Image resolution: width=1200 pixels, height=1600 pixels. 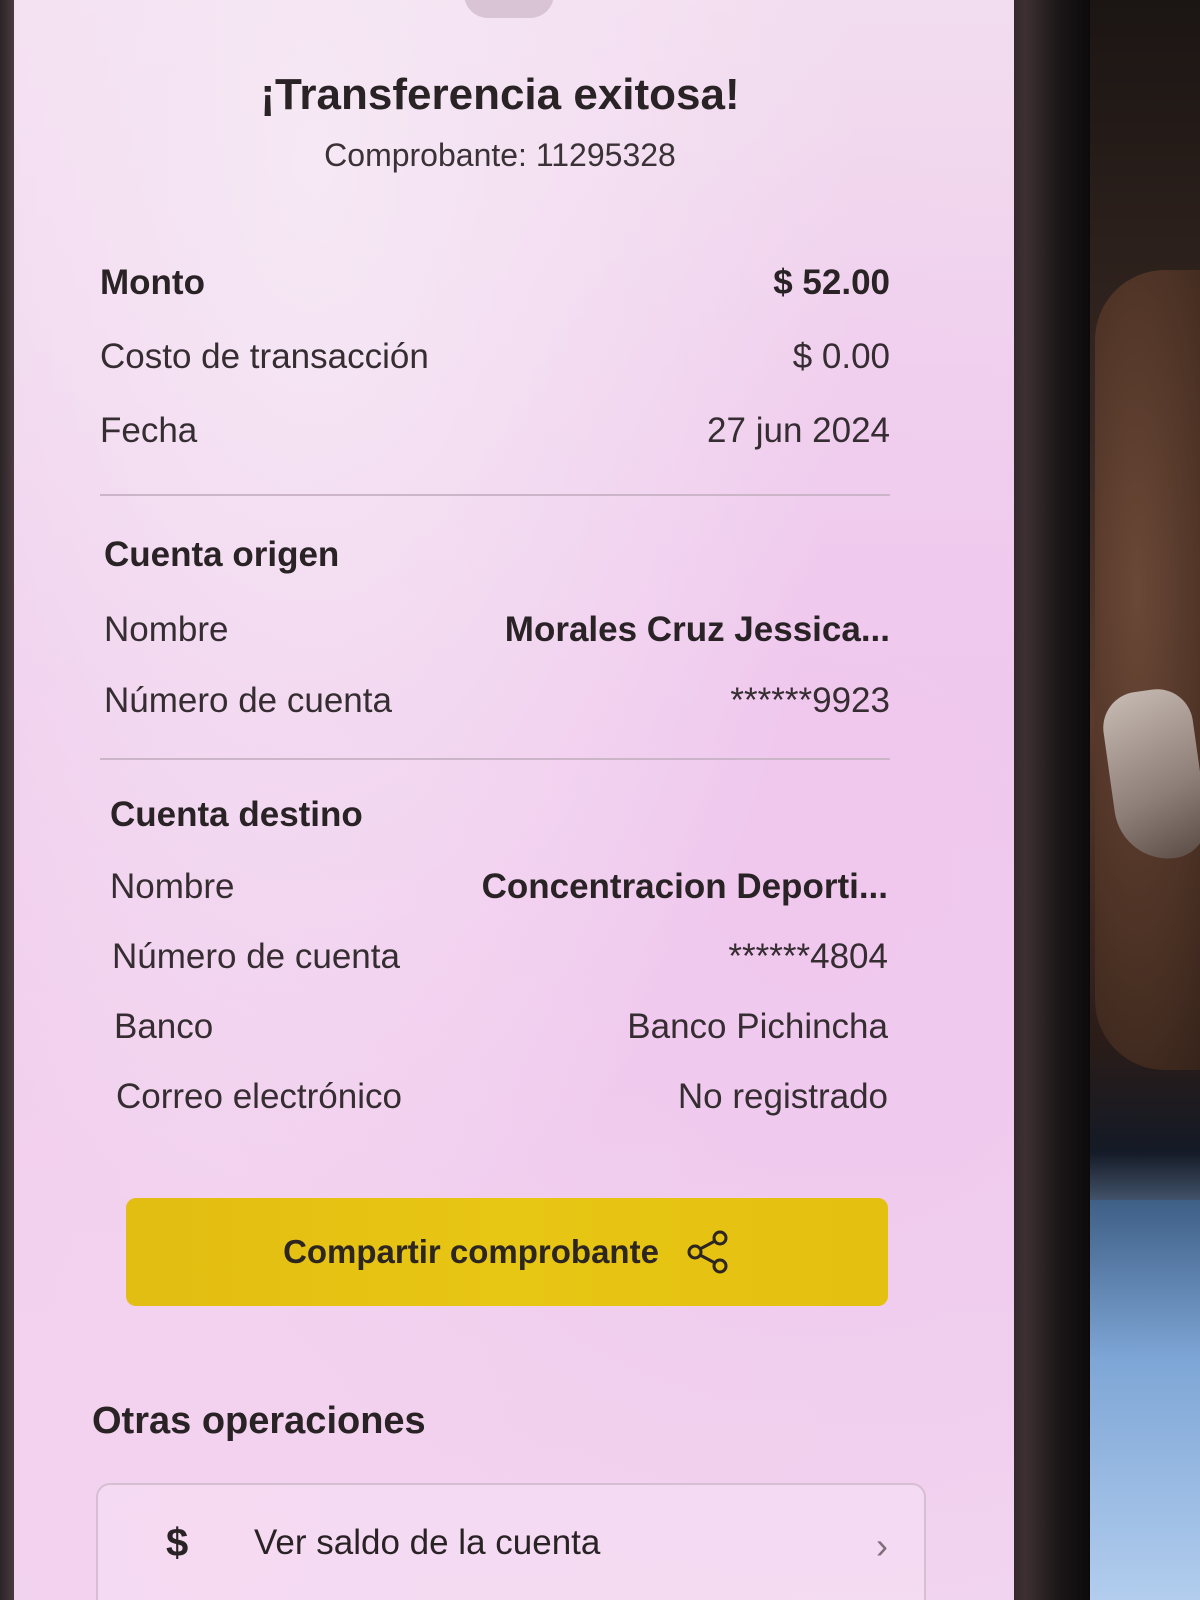 I want to click on share-receipt-label: Compartir comprobante, so click(x=471, y=1251).